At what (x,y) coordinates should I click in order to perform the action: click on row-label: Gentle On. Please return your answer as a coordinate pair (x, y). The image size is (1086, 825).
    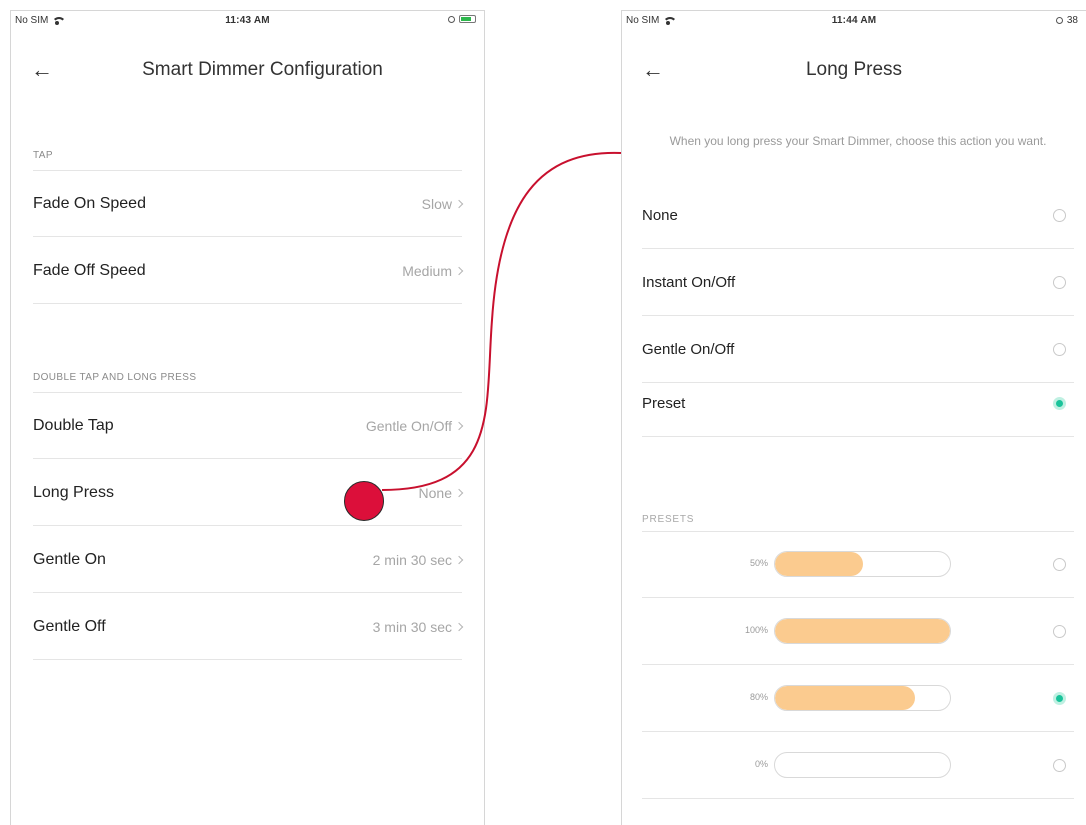
    Looking at the image, I should click on (69, 559).